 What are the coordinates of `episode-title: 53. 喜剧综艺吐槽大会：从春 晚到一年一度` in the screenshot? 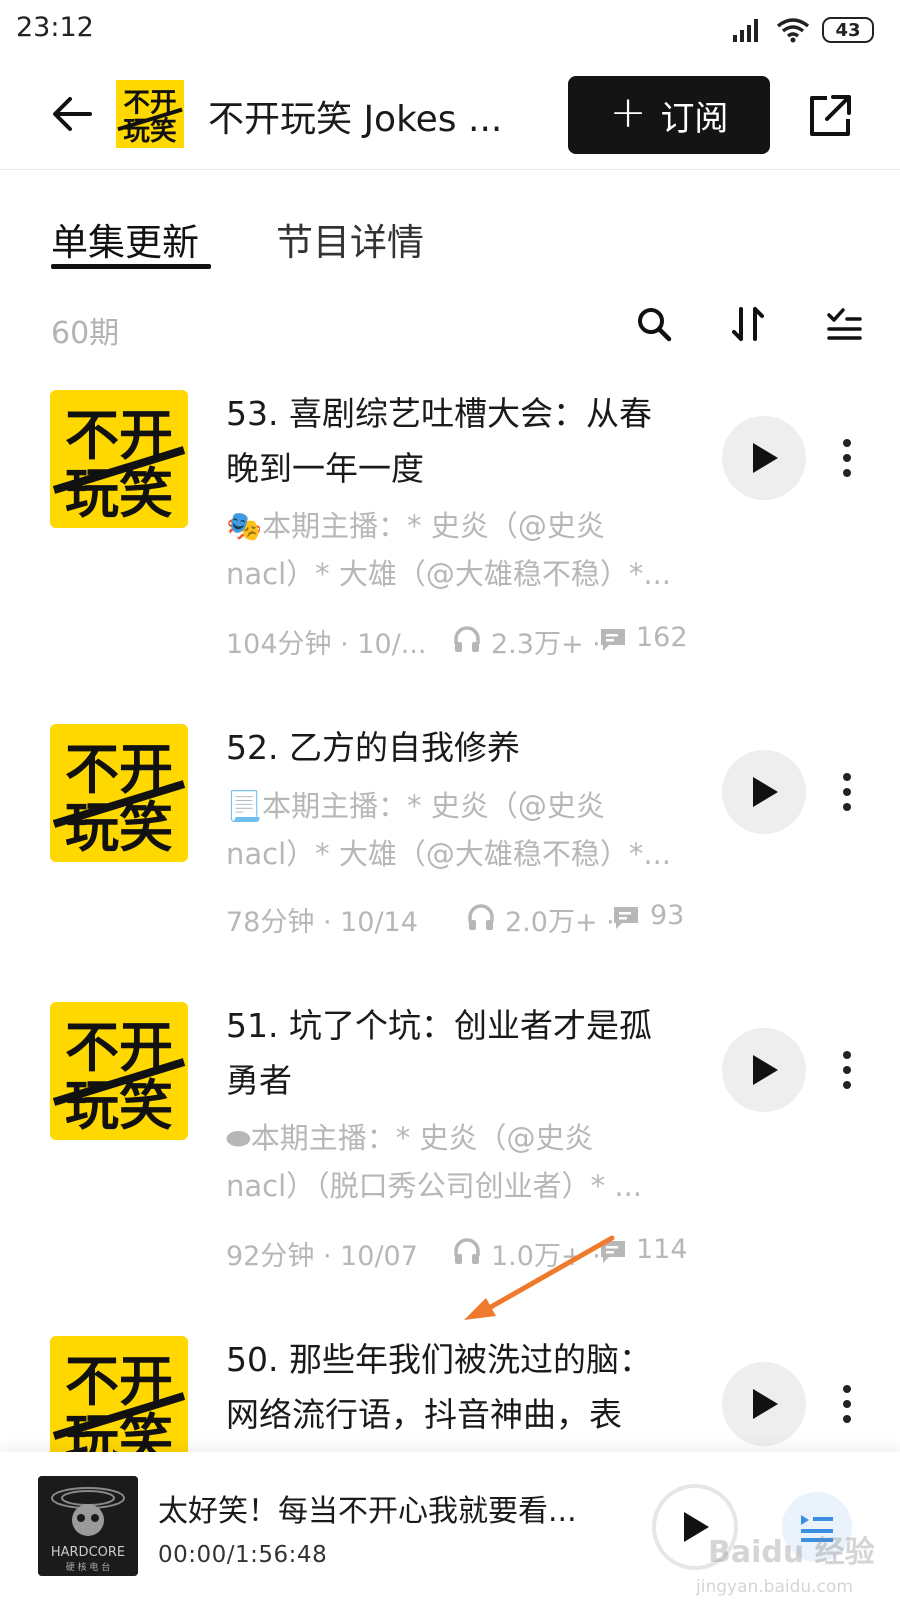 It's located at (461, 441).